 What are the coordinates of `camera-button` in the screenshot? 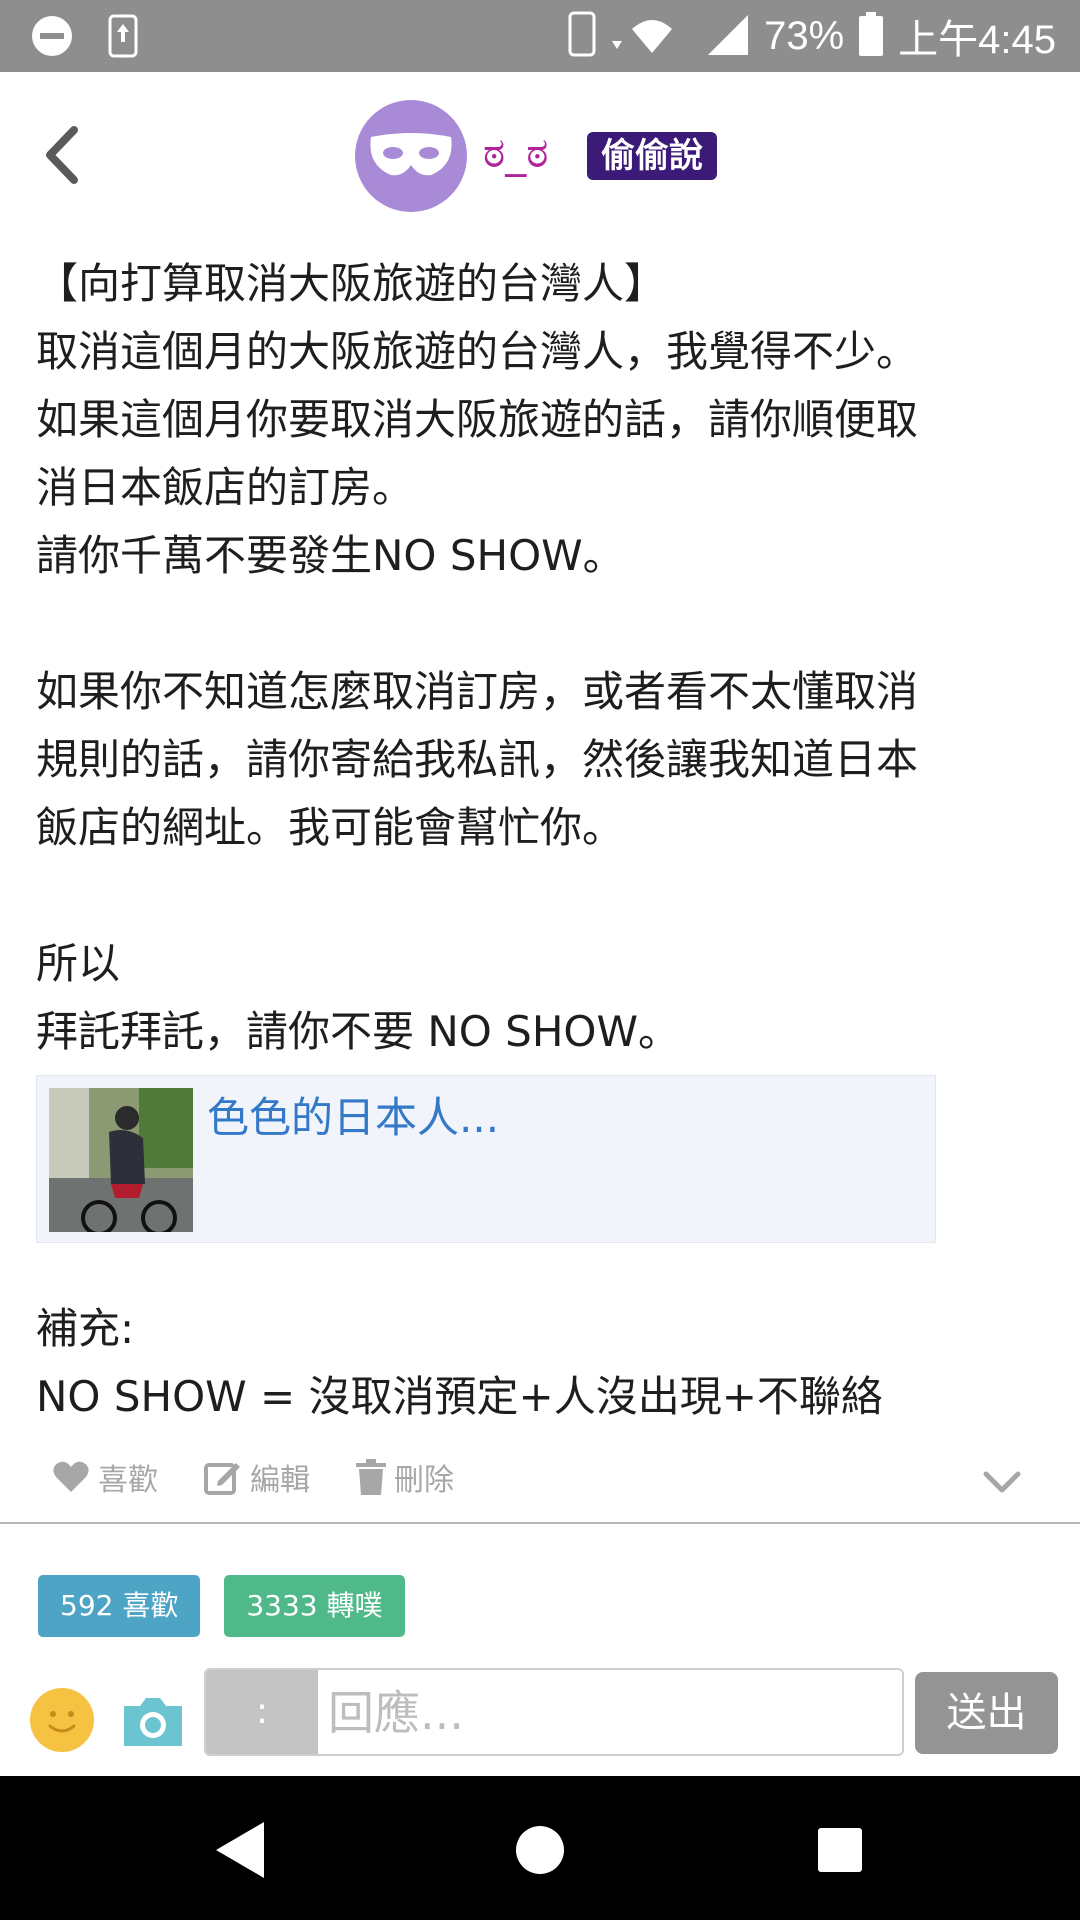 It's located at (153, 1720).